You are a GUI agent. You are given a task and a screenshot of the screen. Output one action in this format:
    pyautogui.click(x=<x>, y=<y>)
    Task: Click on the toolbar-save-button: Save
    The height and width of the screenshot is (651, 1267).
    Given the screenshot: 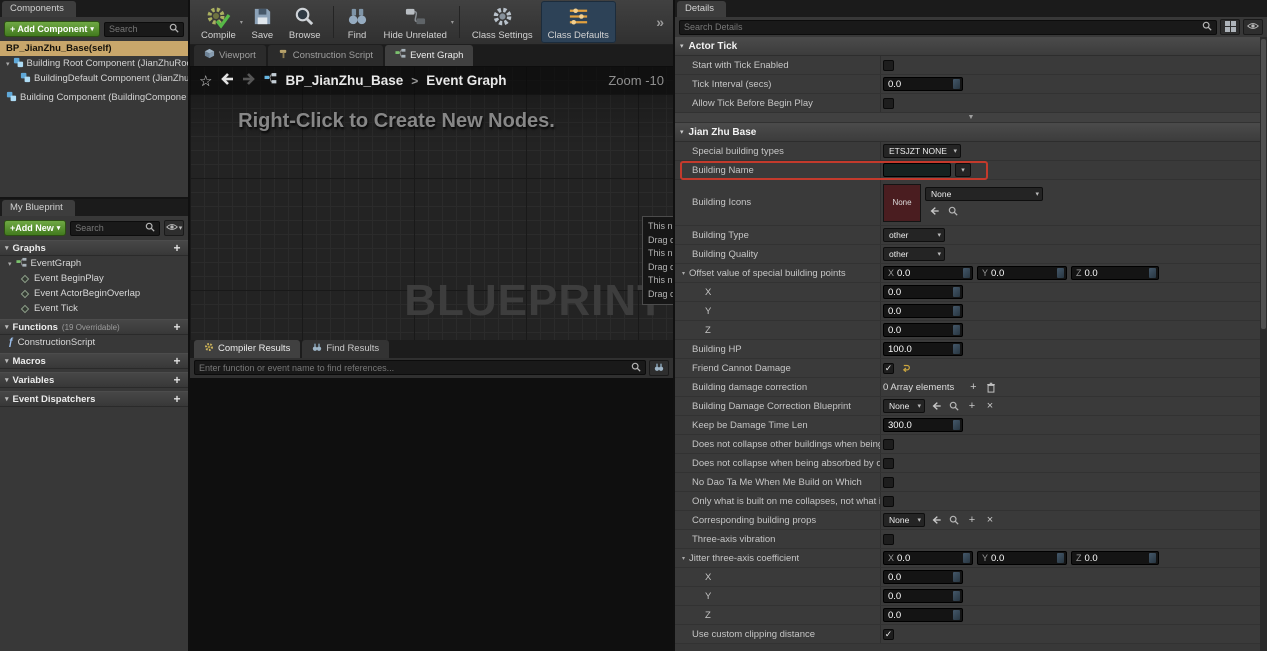 What is the action you would take?
    pyautogui.click(x=262, y=22)
    